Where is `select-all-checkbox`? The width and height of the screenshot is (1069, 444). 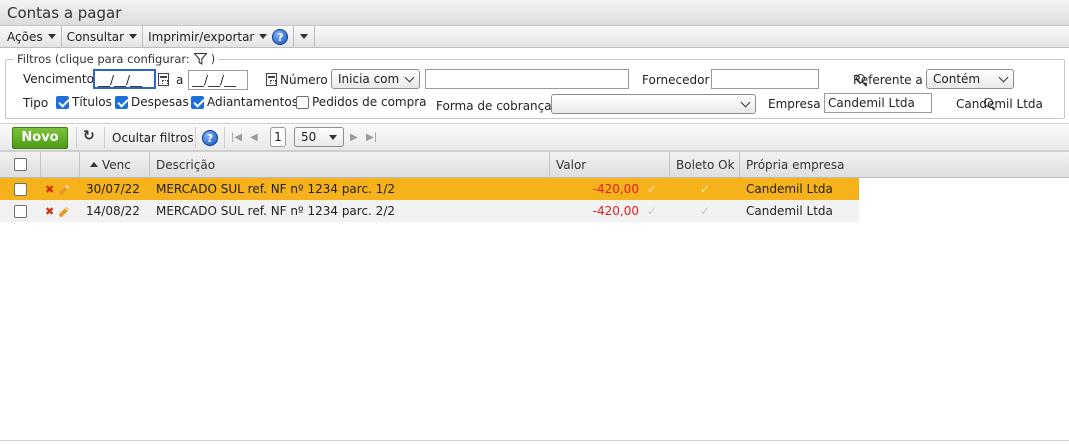
select-all-checkbox is located at coordinates (20, 164).